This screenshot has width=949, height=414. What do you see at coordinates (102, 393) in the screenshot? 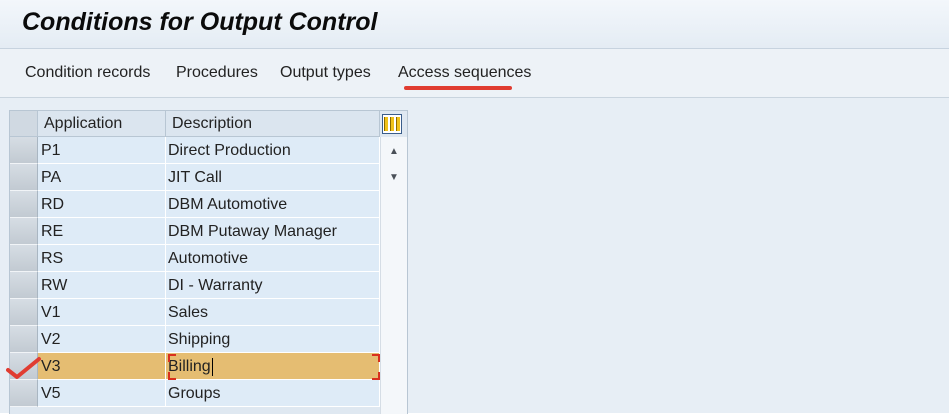
I see `cell-application: V5` at bounding box center [102, 393].